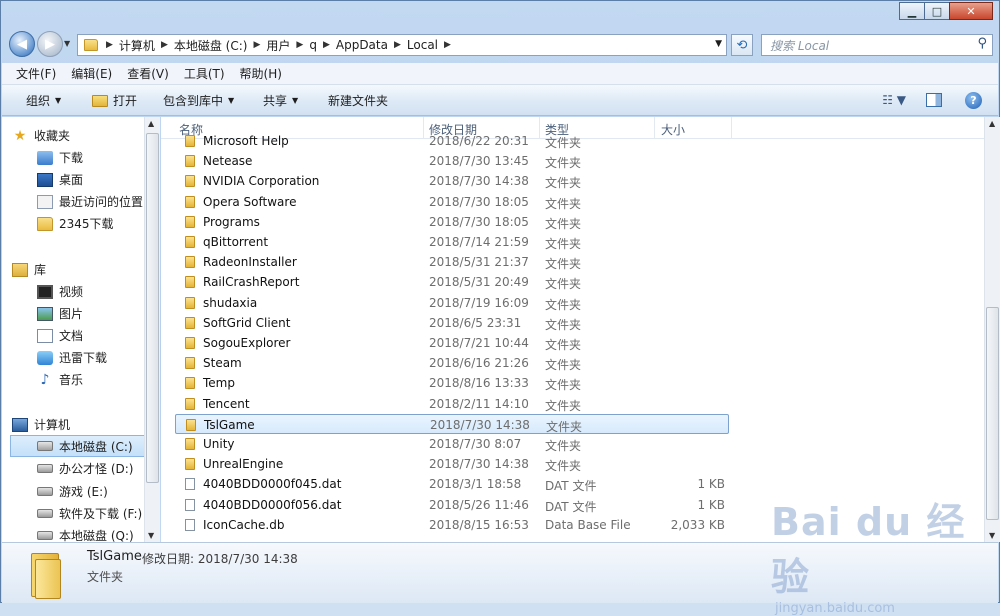  What do you see at coordinates (912, 11) in the screenshot?
I see `minimize-button: ▁` at bounding box center [912, 11].